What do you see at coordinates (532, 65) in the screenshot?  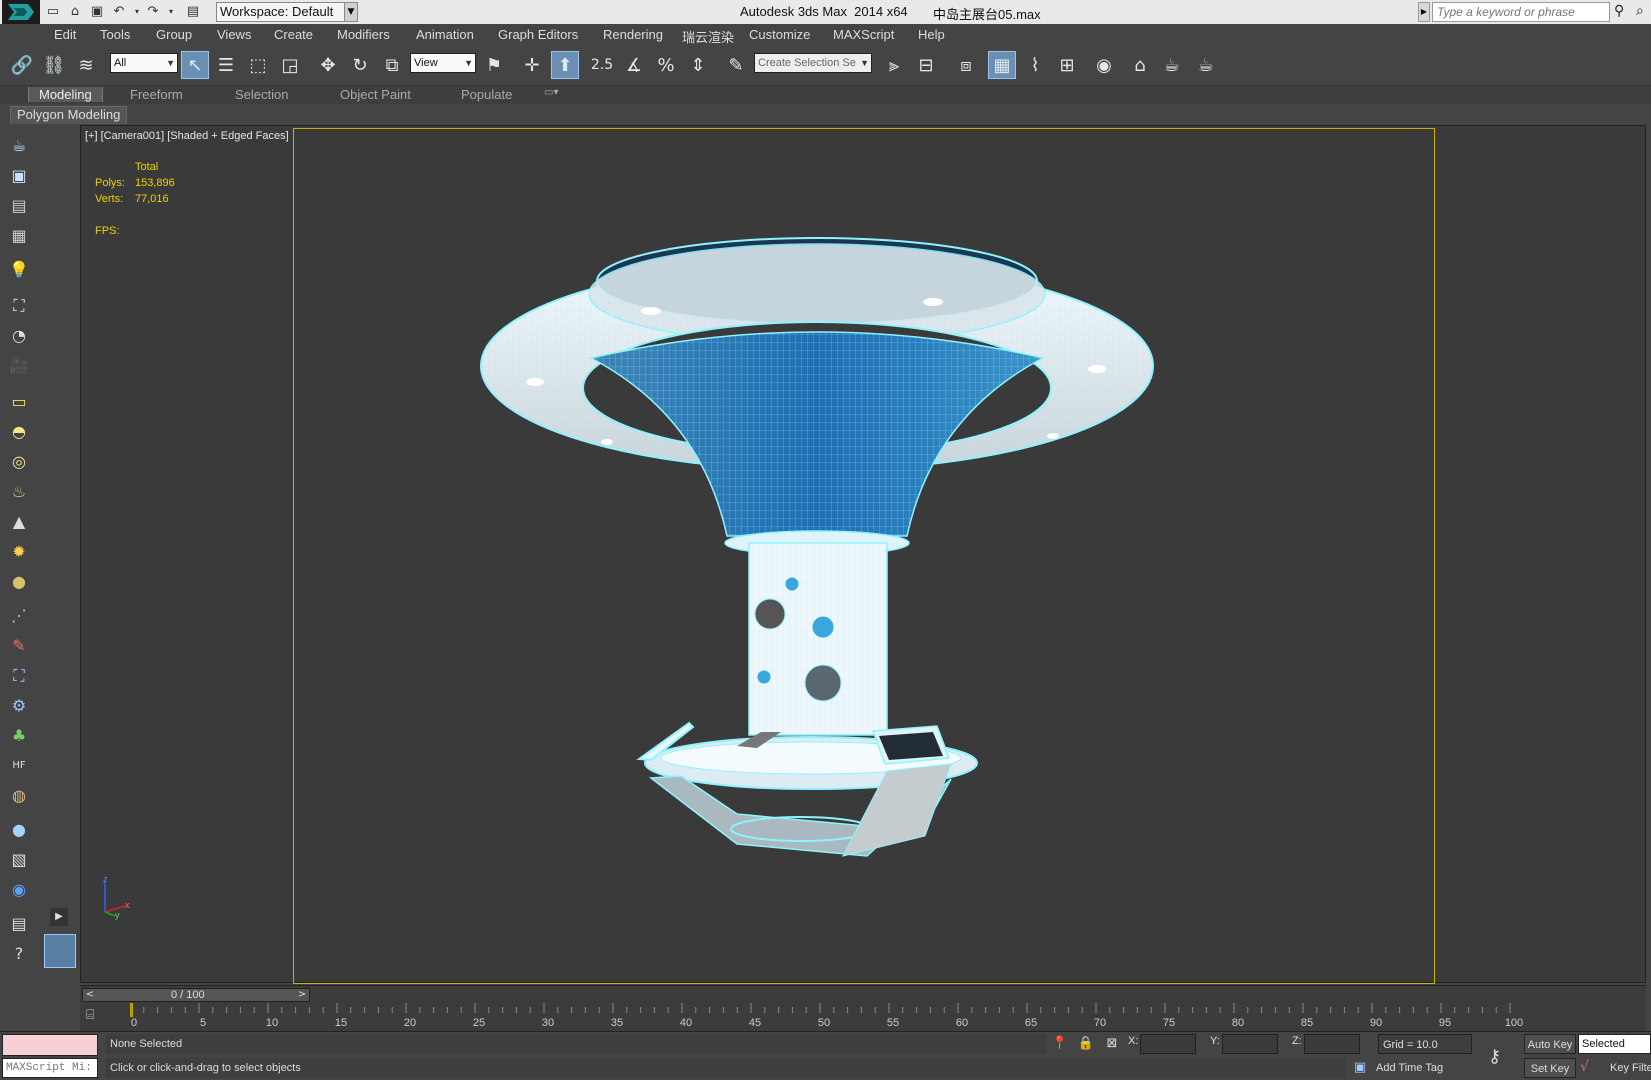 I see `select-manipulate-icon: ✛` at bounding box center [532, 65].